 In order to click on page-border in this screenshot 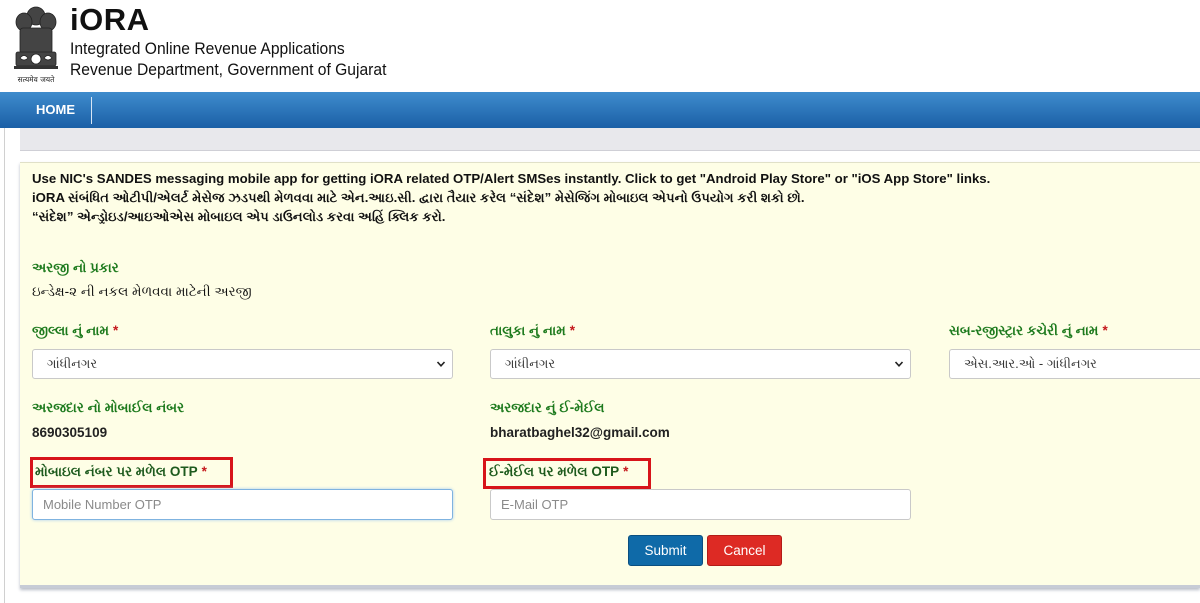, I will do `click(4, 365)`.